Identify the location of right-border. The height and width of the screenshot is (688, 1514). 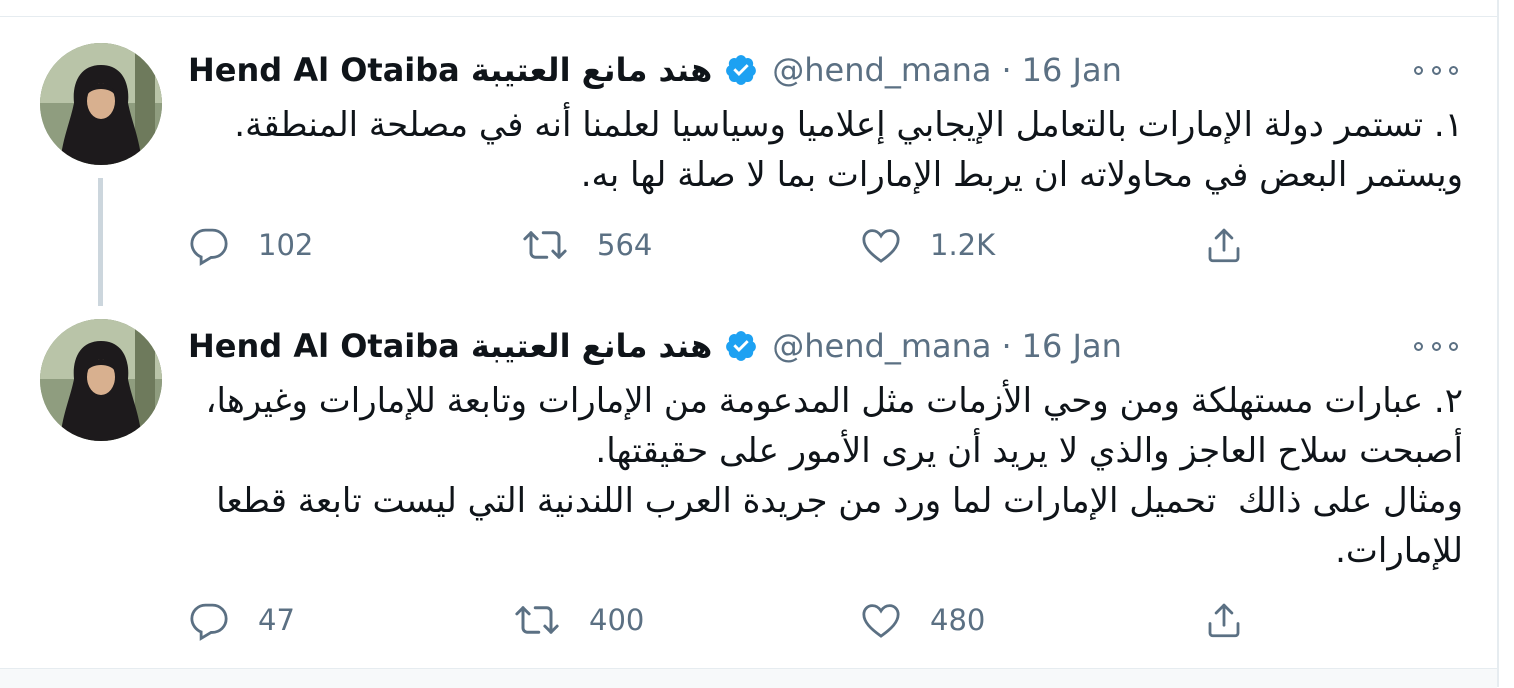
(1498, 343).